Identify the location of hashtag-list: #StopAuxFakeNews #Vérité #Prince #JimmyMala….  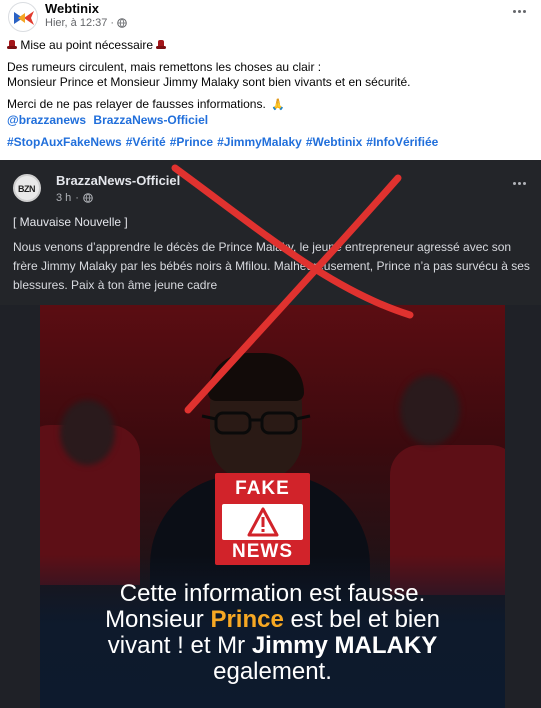
(271, 142).